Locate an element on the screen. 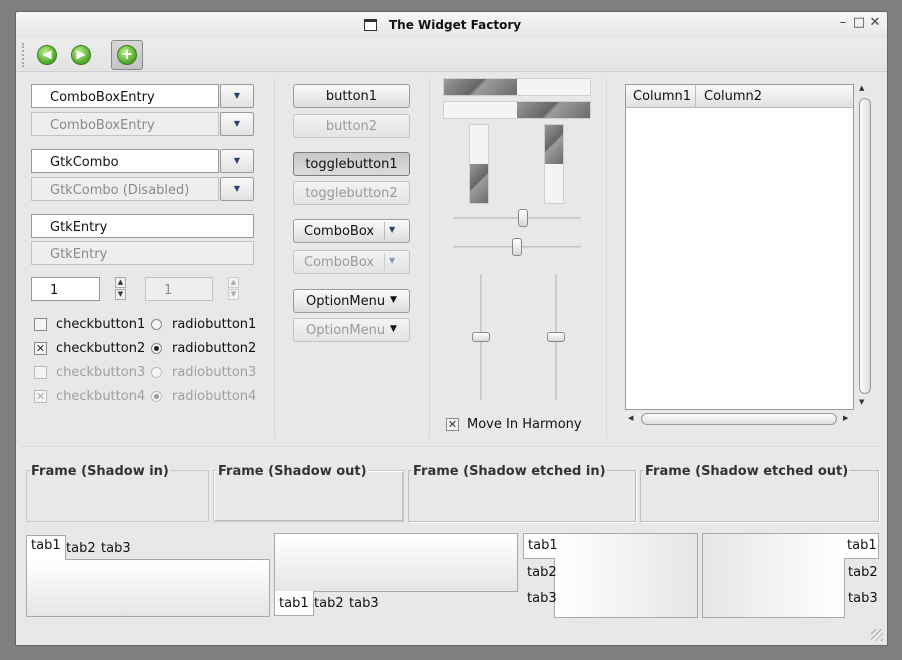 Image resolution: width=902 pixels, height=660 pixels. notebook-right-tab2: tab2 is located at coordinates (863, 572).